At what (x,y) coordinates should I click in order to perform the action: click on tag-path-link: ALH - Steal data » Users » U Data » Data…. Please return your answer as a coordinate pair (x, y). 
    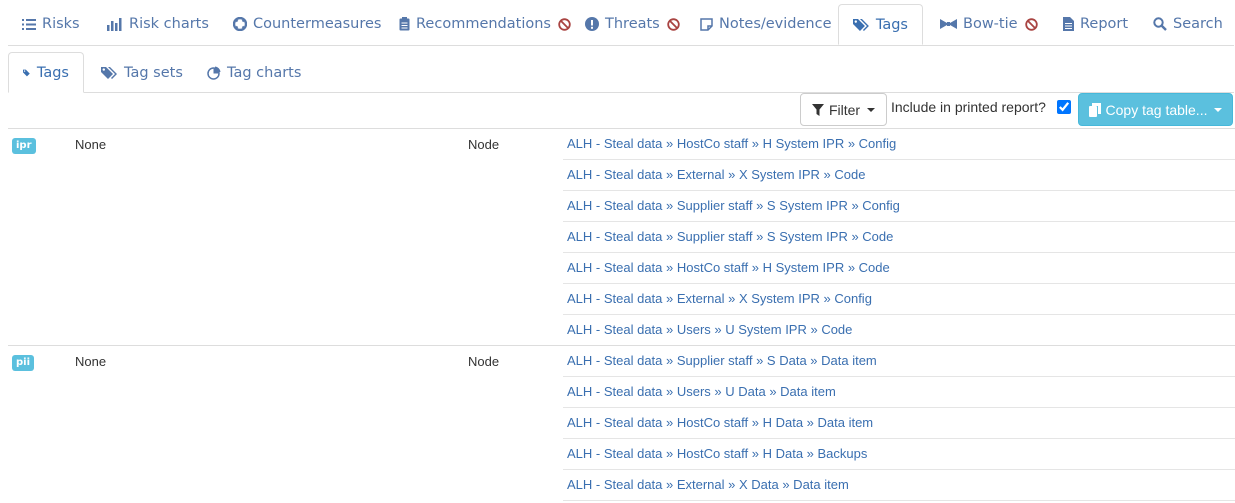
    Looking at the image, I should click on (899, 392).